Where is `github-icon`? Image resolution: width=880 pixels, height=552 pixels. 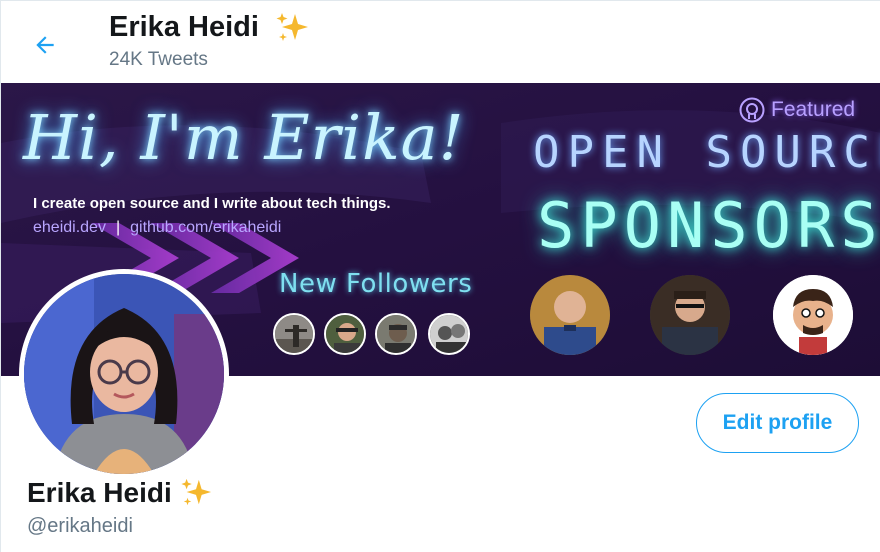 github-icon is located at coordinates (752, 110).